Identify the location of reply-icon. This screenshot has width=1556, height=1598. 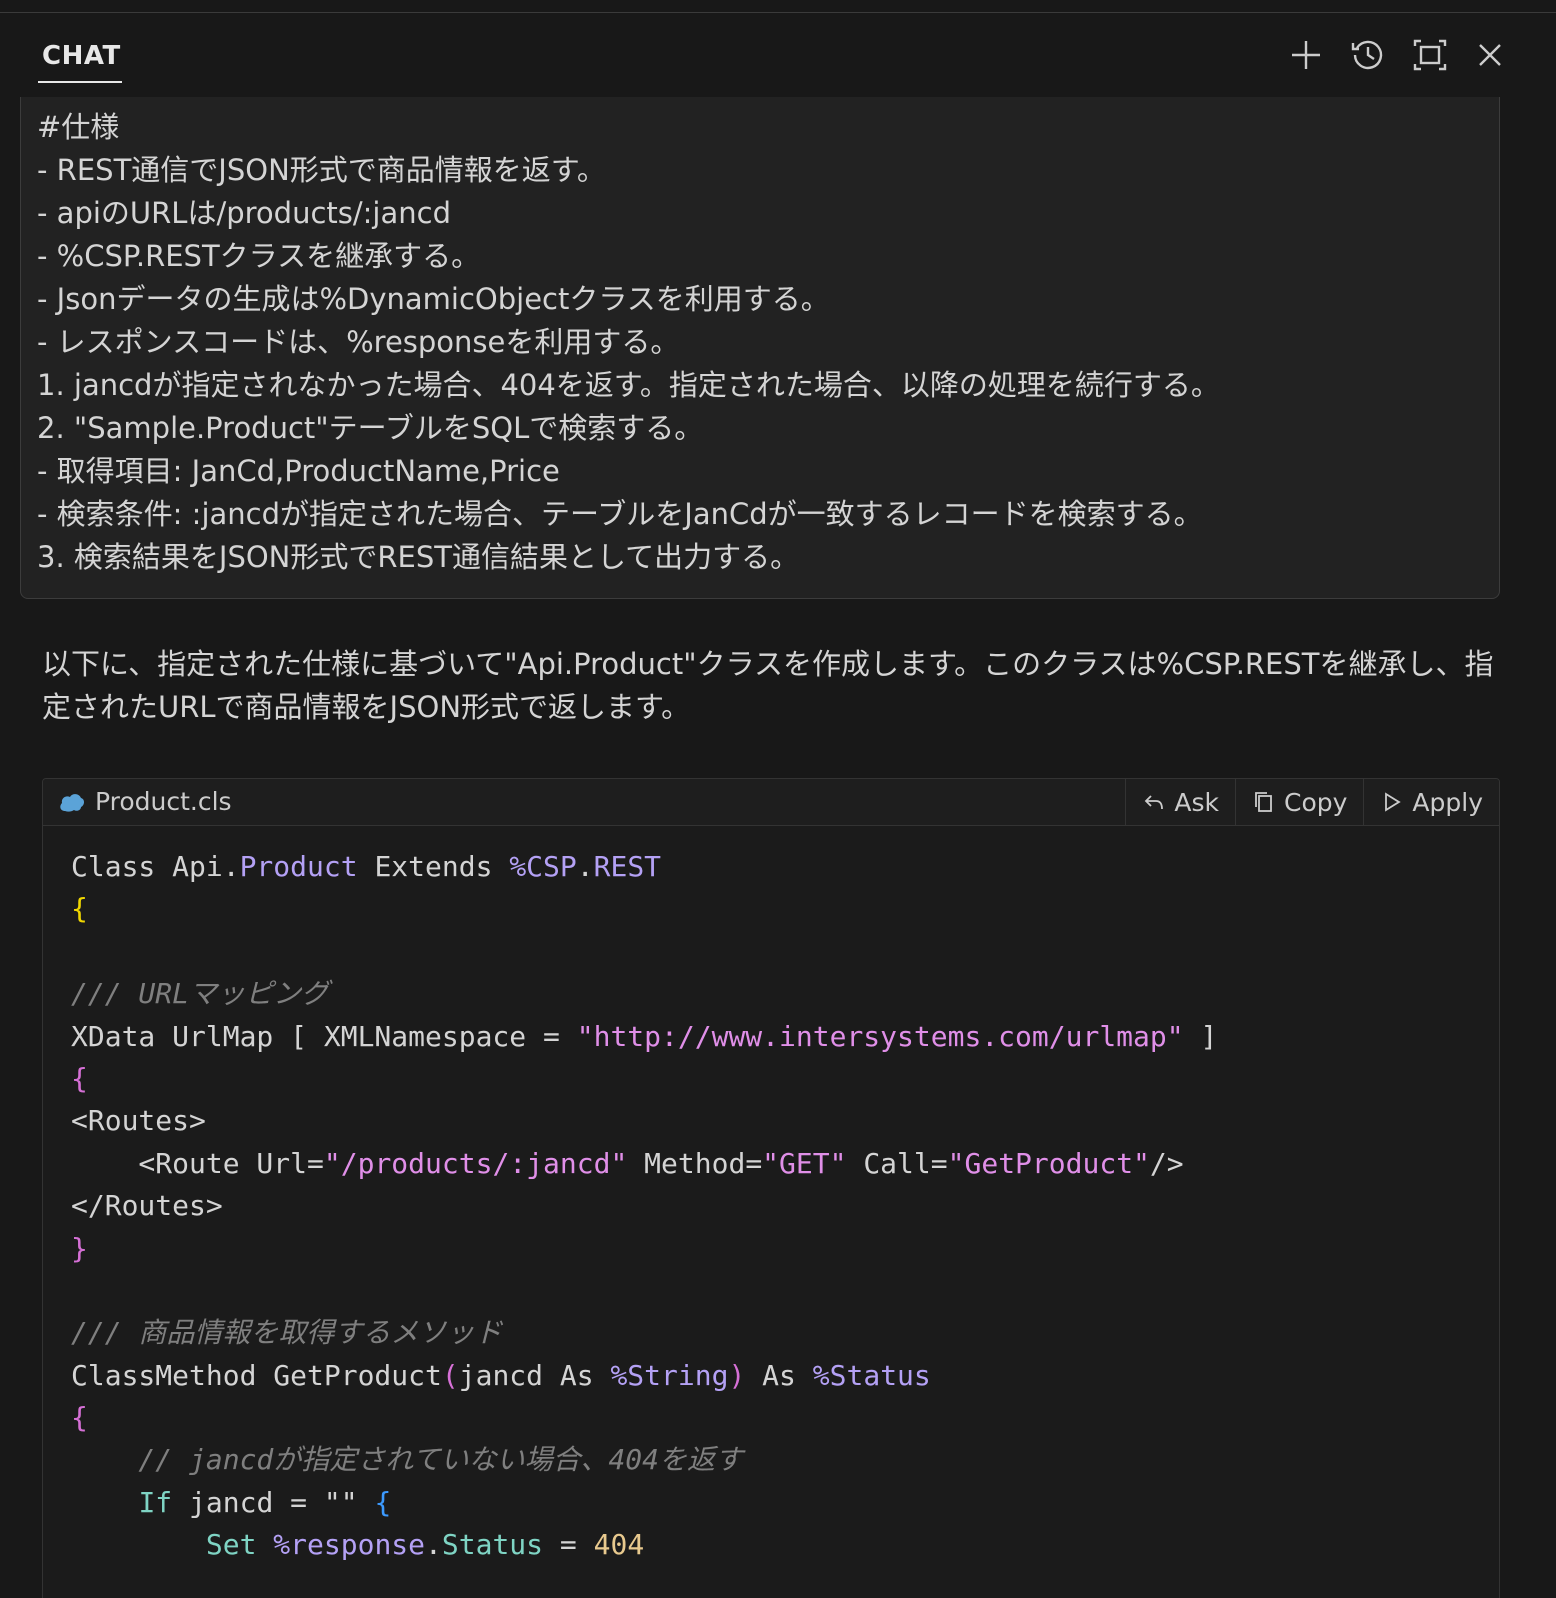
(1154, 802).